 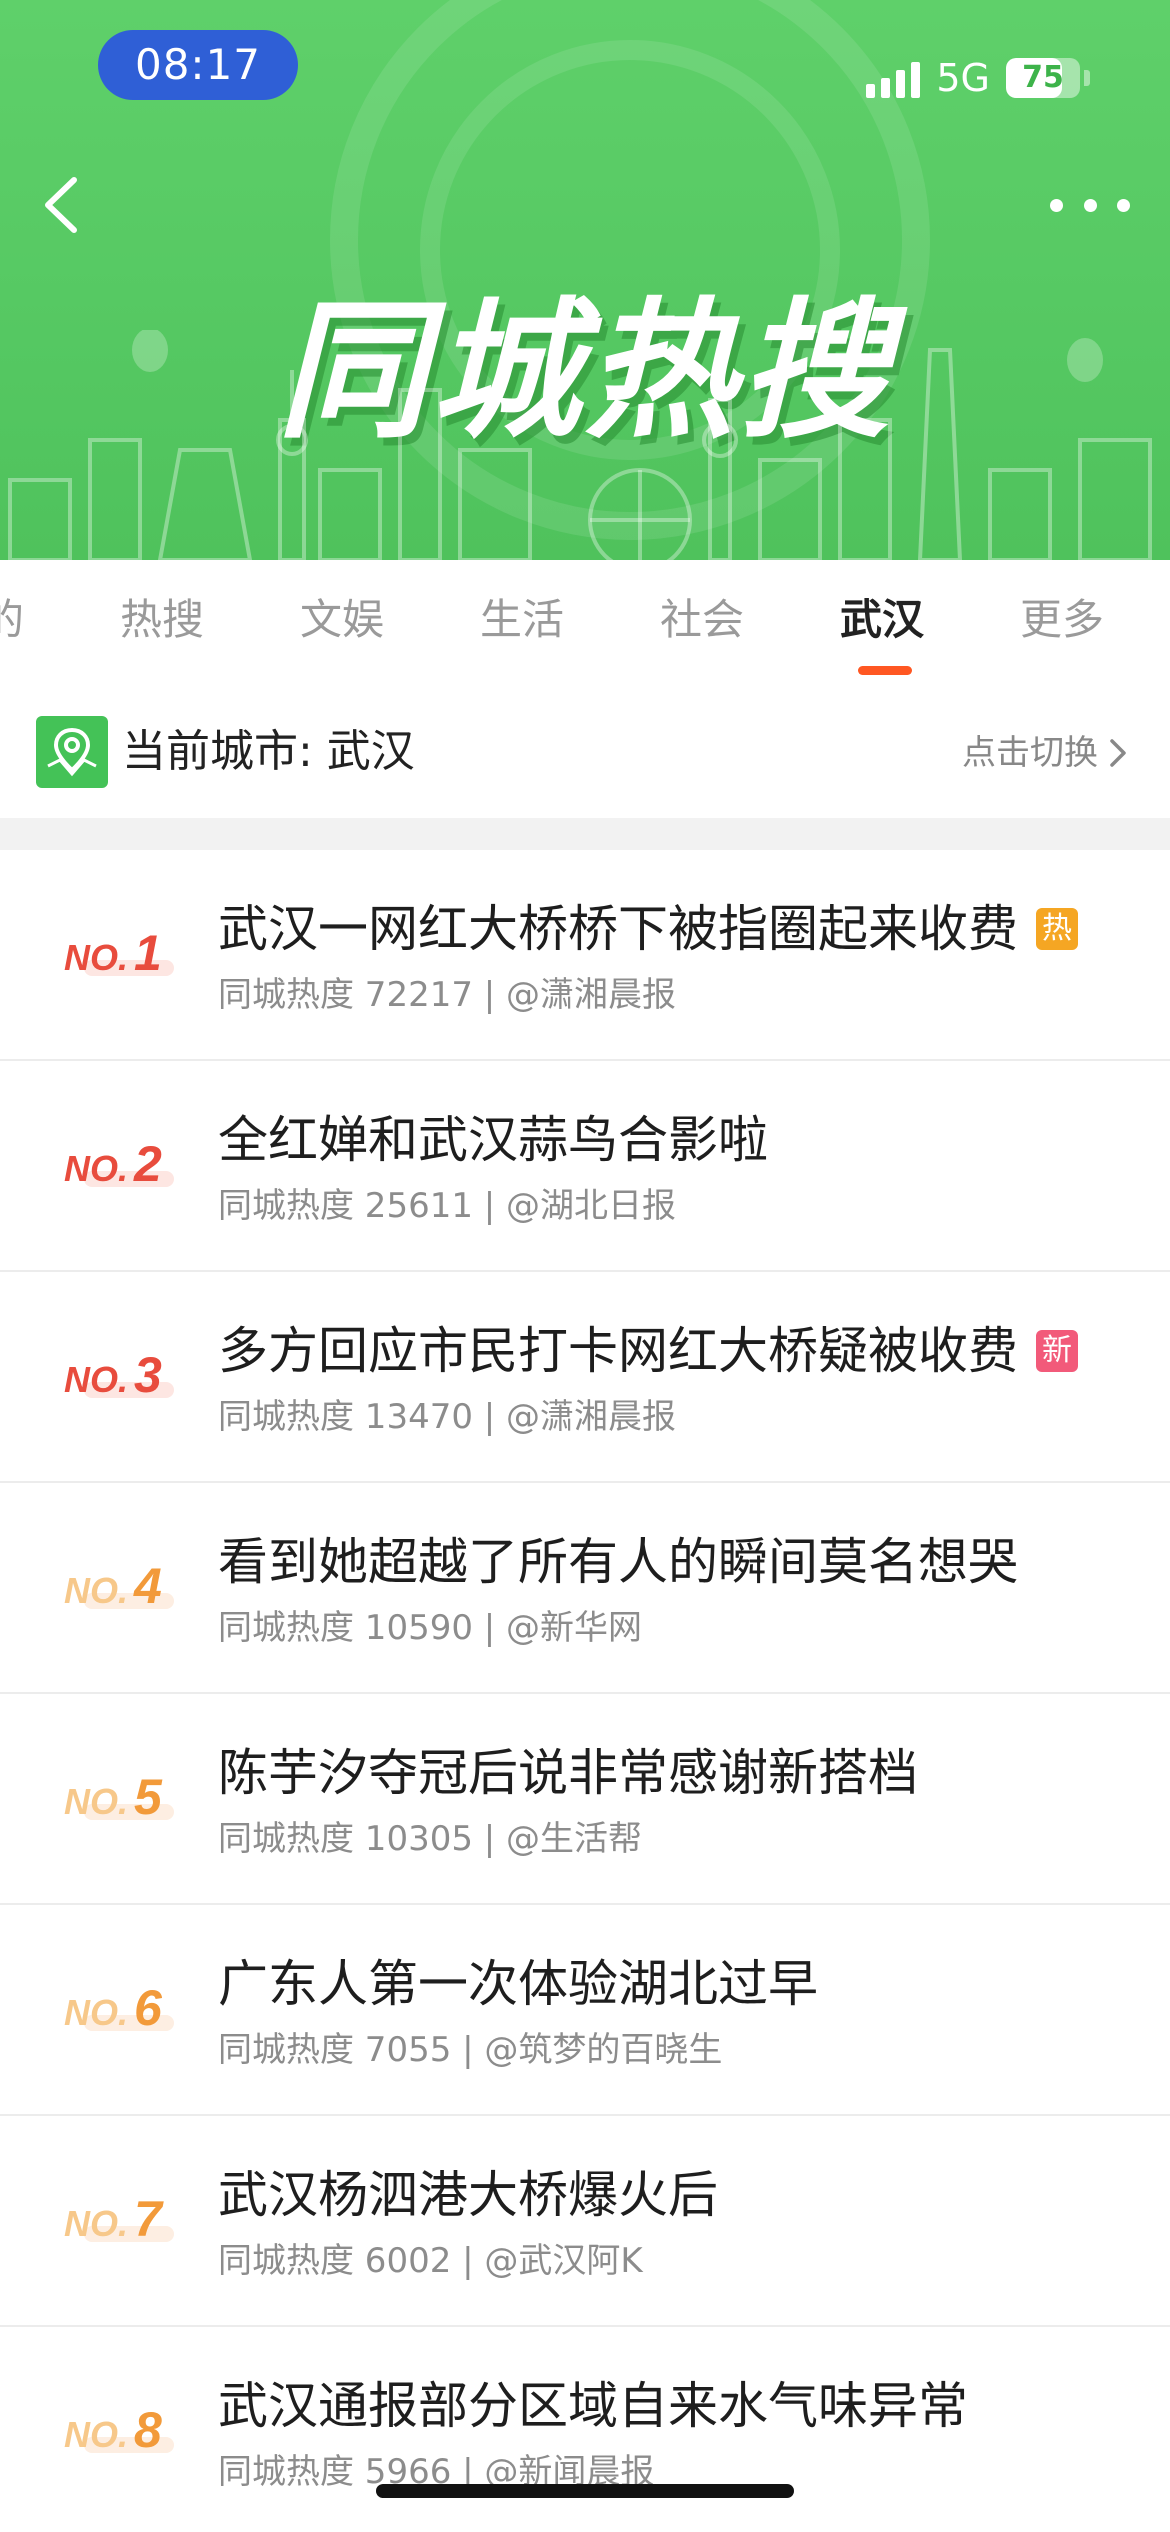 What do you see at coordinates (162, 620) in the screenshot?
I see `tab-hot-search: 热搜` at bounding box center [162, 620].